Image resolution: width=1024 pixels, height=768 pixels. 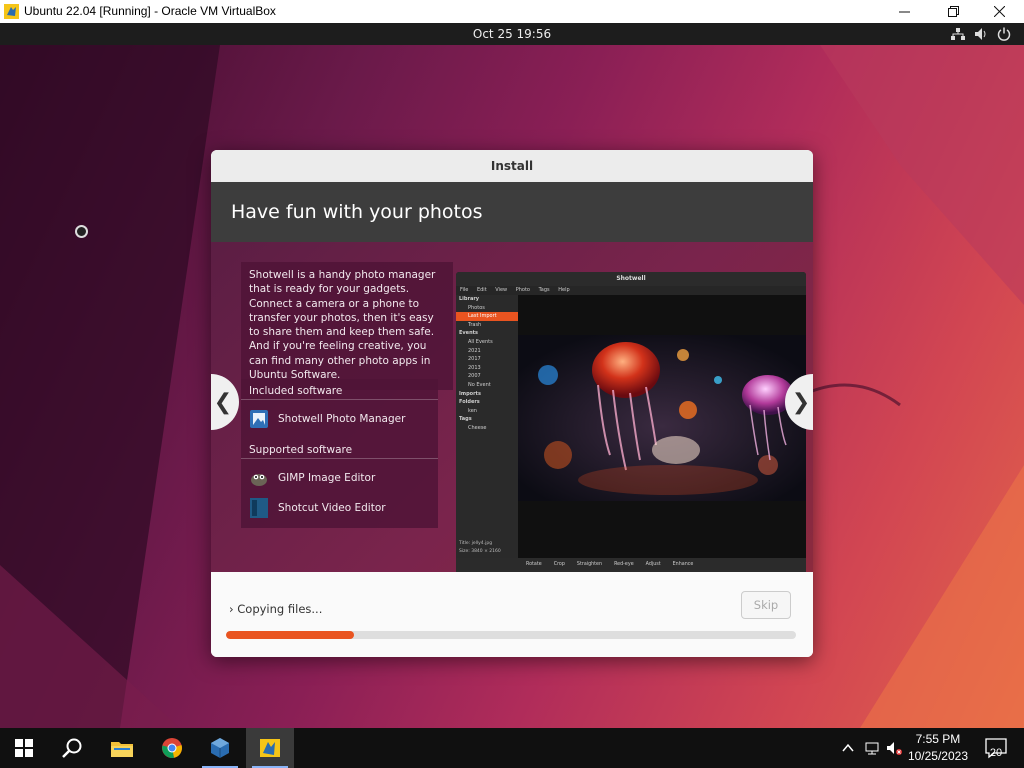 I want to click on close-button, so click(x=999, y=11).